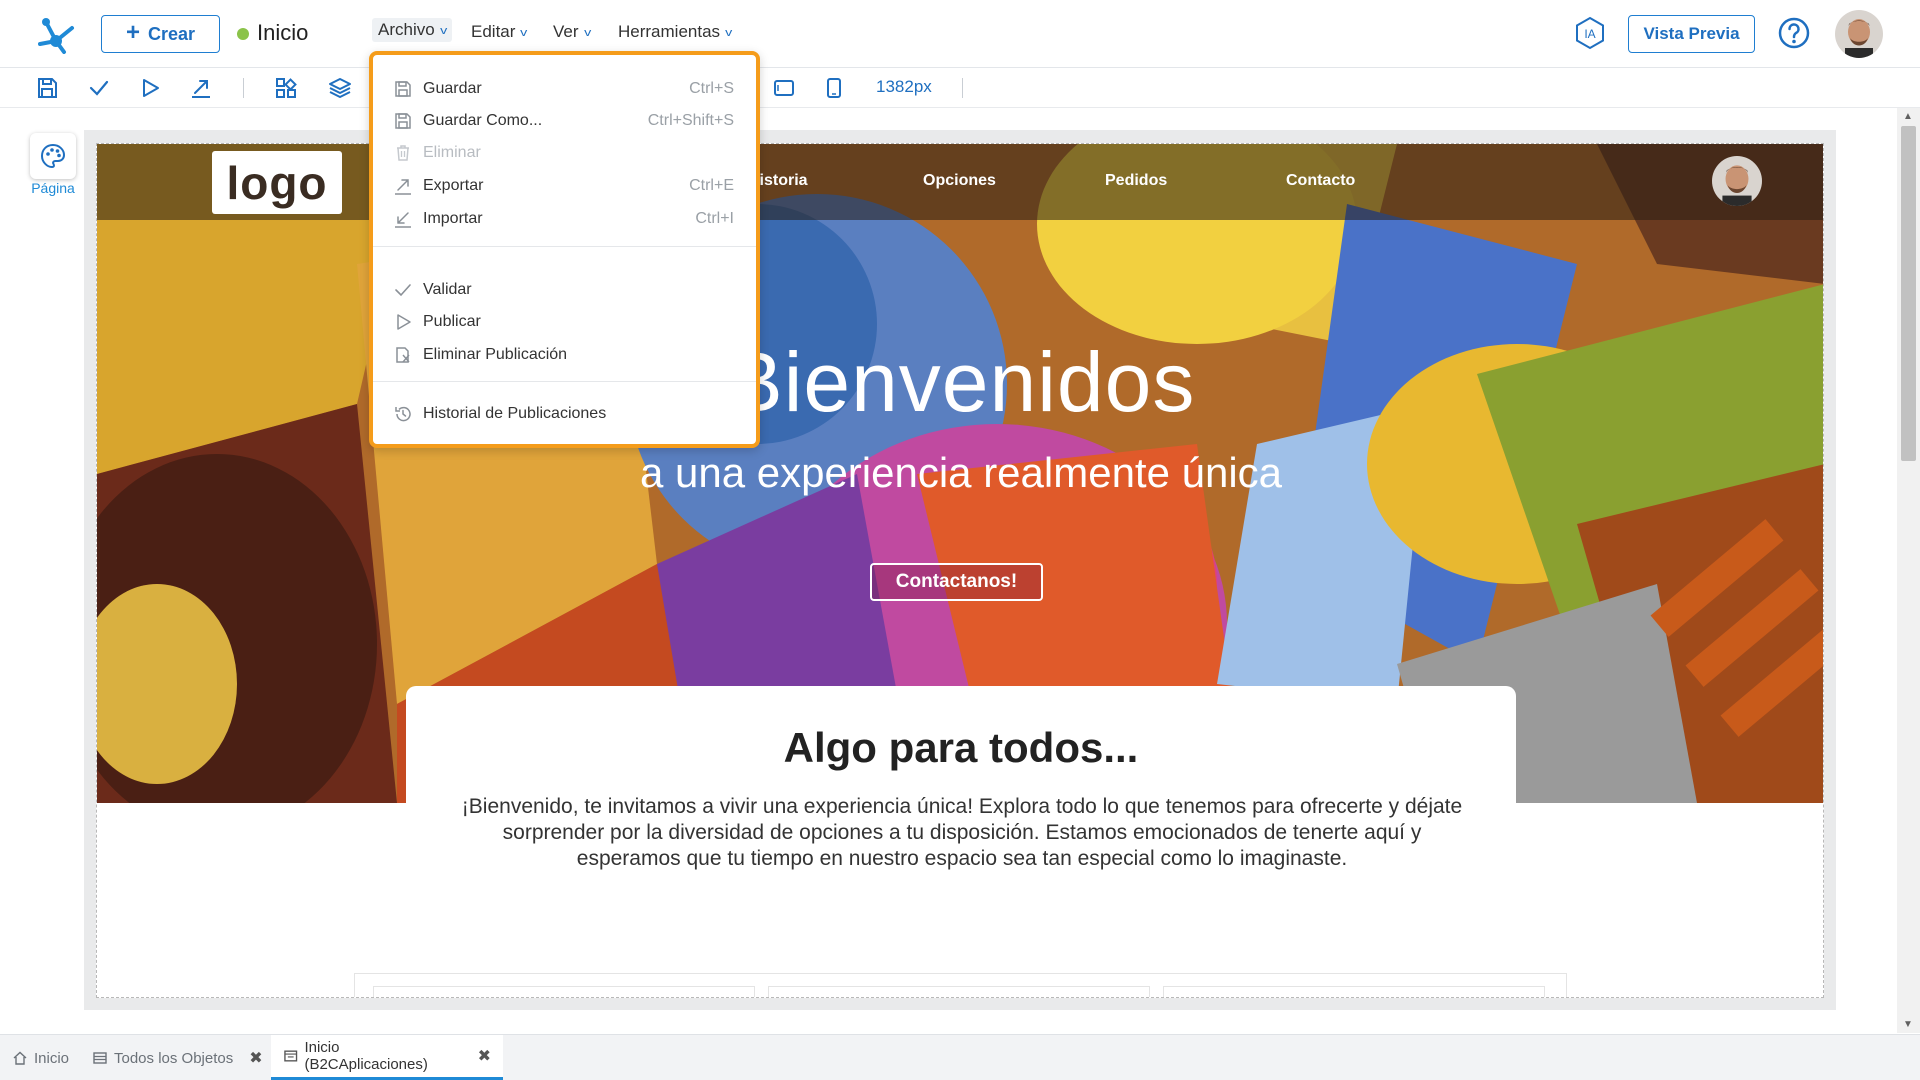  I want to click on scrollbar-thumb, so click(1908, 293).